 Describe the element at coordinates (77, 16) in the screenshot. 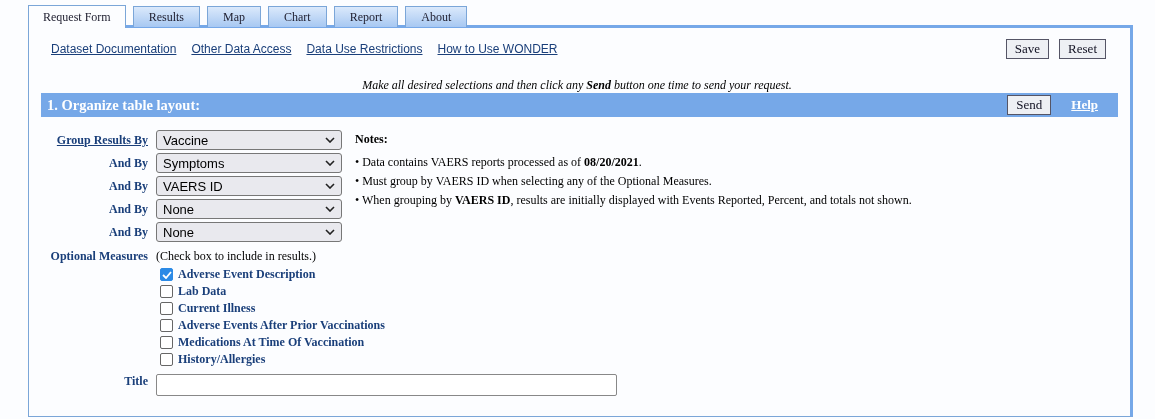

I see `tab: Request Form` at that location.